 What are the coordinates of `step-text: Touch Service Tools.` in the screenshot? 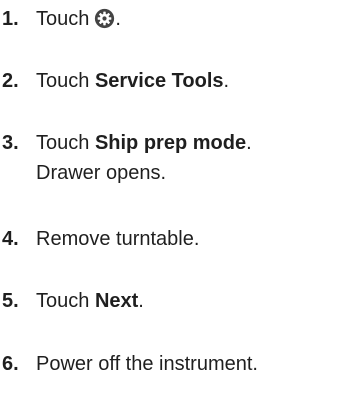 It's located at (196, 81).